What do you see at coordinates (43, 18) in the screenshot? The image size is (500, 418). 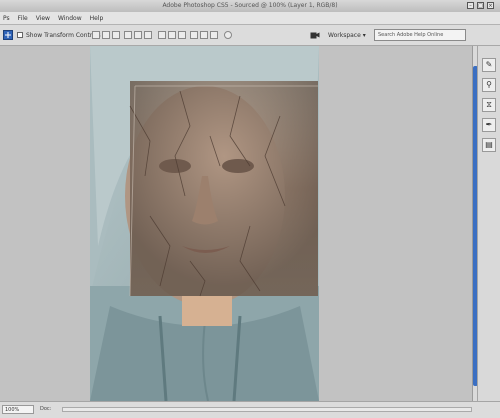 I see `menu-item-view: View` at bounding box center [43, 18].